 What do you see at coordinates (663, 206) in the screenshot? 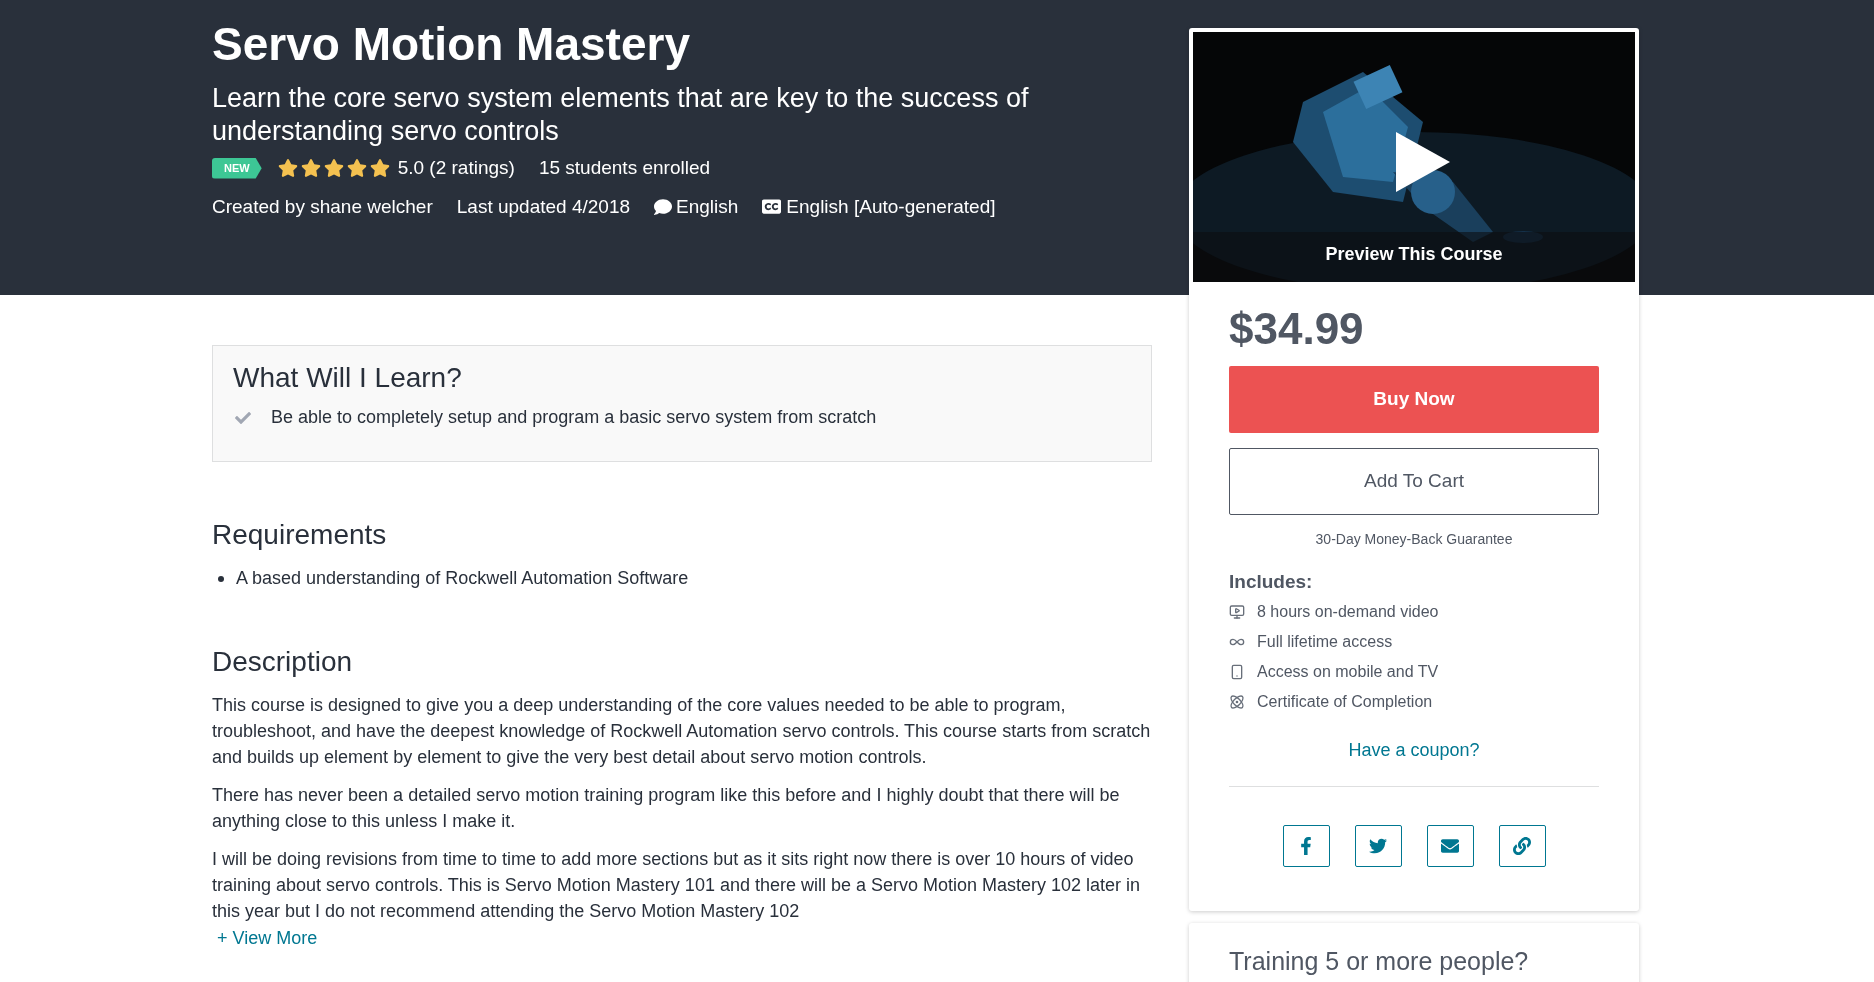
I see `speech-bubble-icon` at bounding box center [663, 206].